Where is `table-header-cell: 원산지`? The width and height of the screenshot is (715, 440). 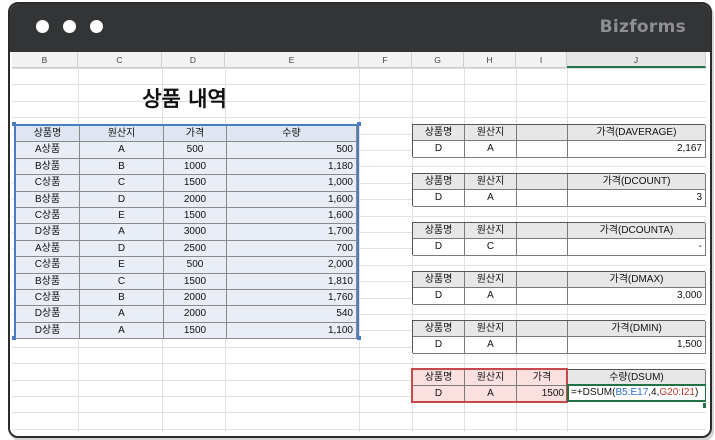
table-header-cell: 원산지 is located at coordinates (122, 134).